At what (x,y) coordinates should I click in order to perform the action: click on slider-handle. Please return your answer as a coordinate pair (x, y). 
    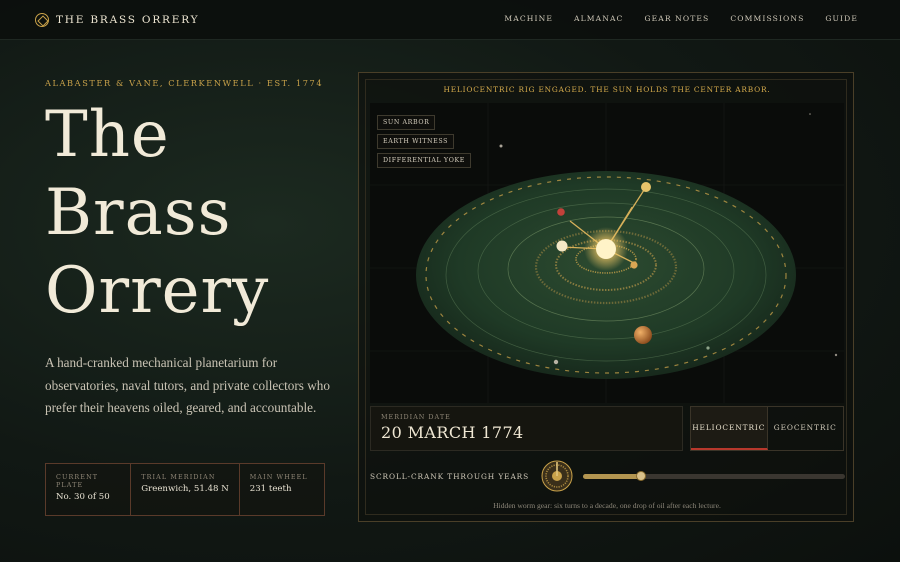
    Looking at the image, I should click on (640, 476).